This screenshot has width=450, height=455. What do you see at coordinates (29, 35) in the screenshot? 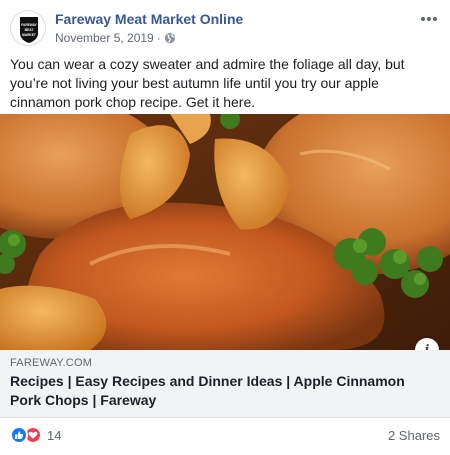
I see `avatar-text-3: MARKET` at bounding box center [29, 35].